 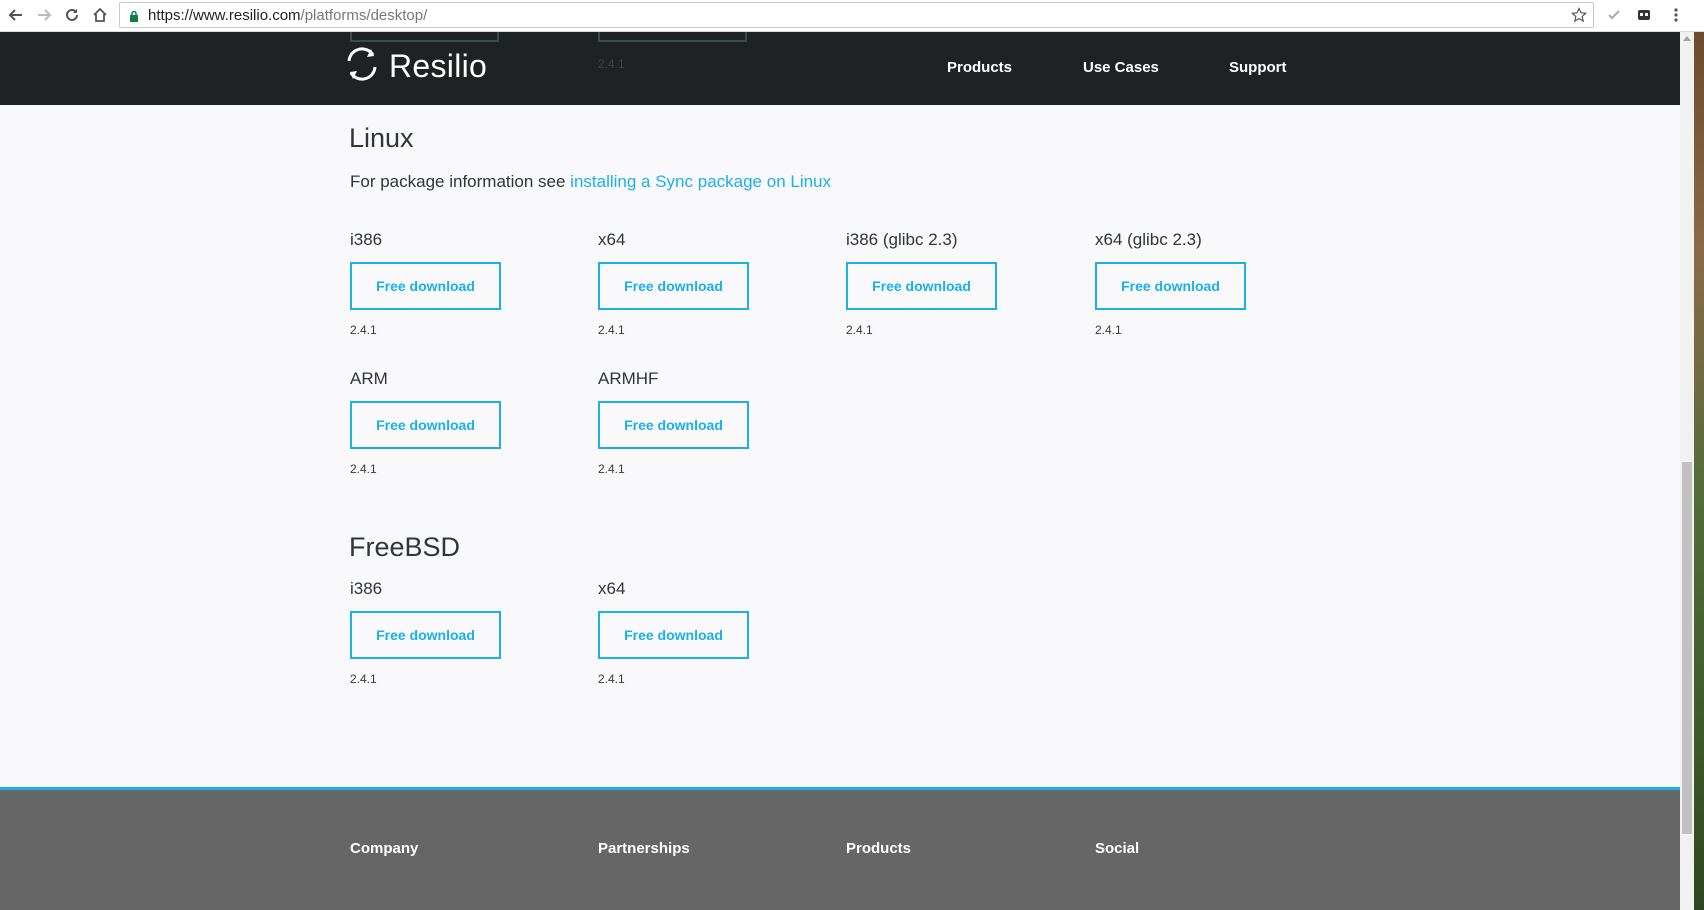 What do you see at coordinates (405, 547) in the screenshot?
I see `section-title-freebsd: FreeBSD` at bounding box center [405, 547].